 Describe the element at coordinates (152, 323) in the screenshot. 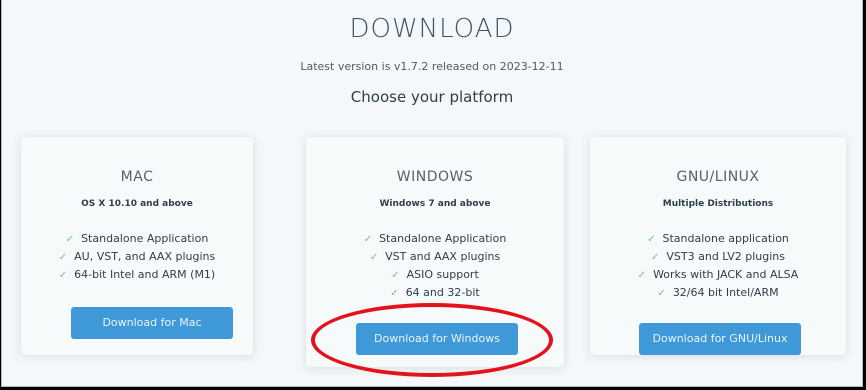

I see `download-mac-button: Download for Mac` at that location.